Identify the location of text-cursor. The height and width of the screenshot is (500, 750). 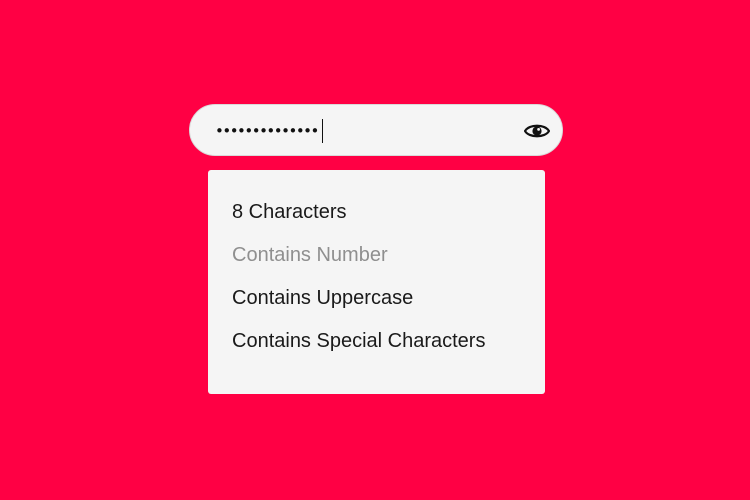
(322, 131).